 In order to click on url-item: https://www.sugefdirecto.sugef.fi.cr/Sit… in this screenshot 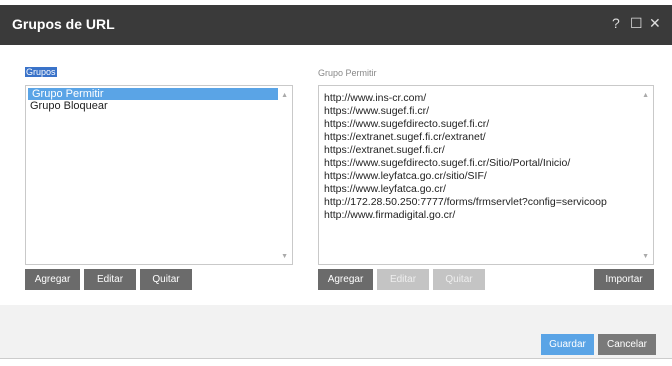, I will do `click(447, 163)`.